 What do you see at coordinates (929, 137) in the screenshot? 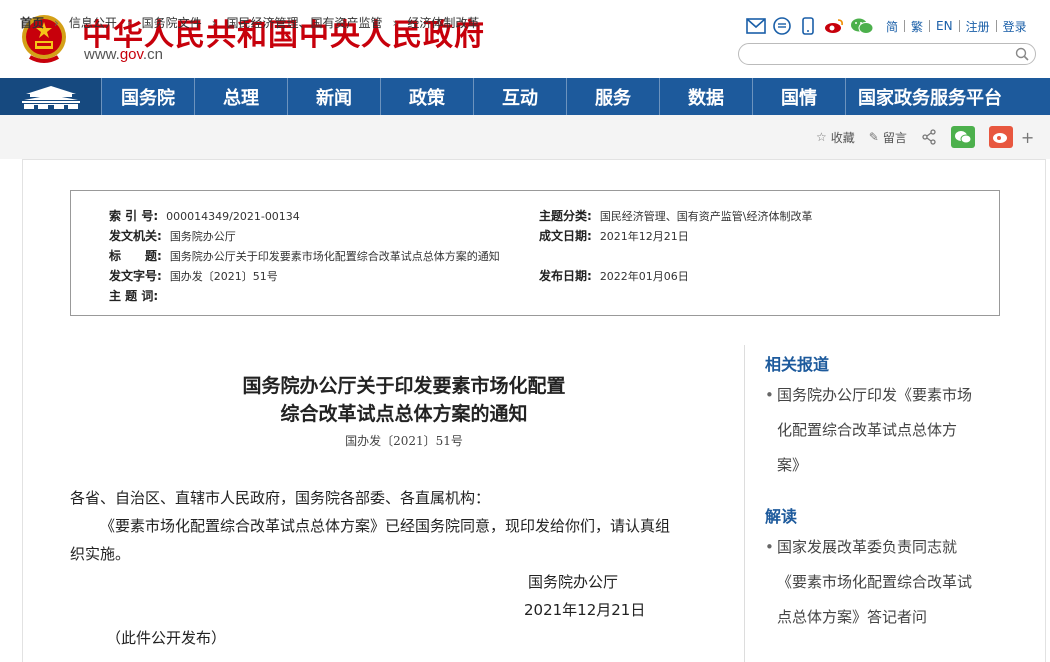
I see `share-icon` at bounding box center [929, 137].